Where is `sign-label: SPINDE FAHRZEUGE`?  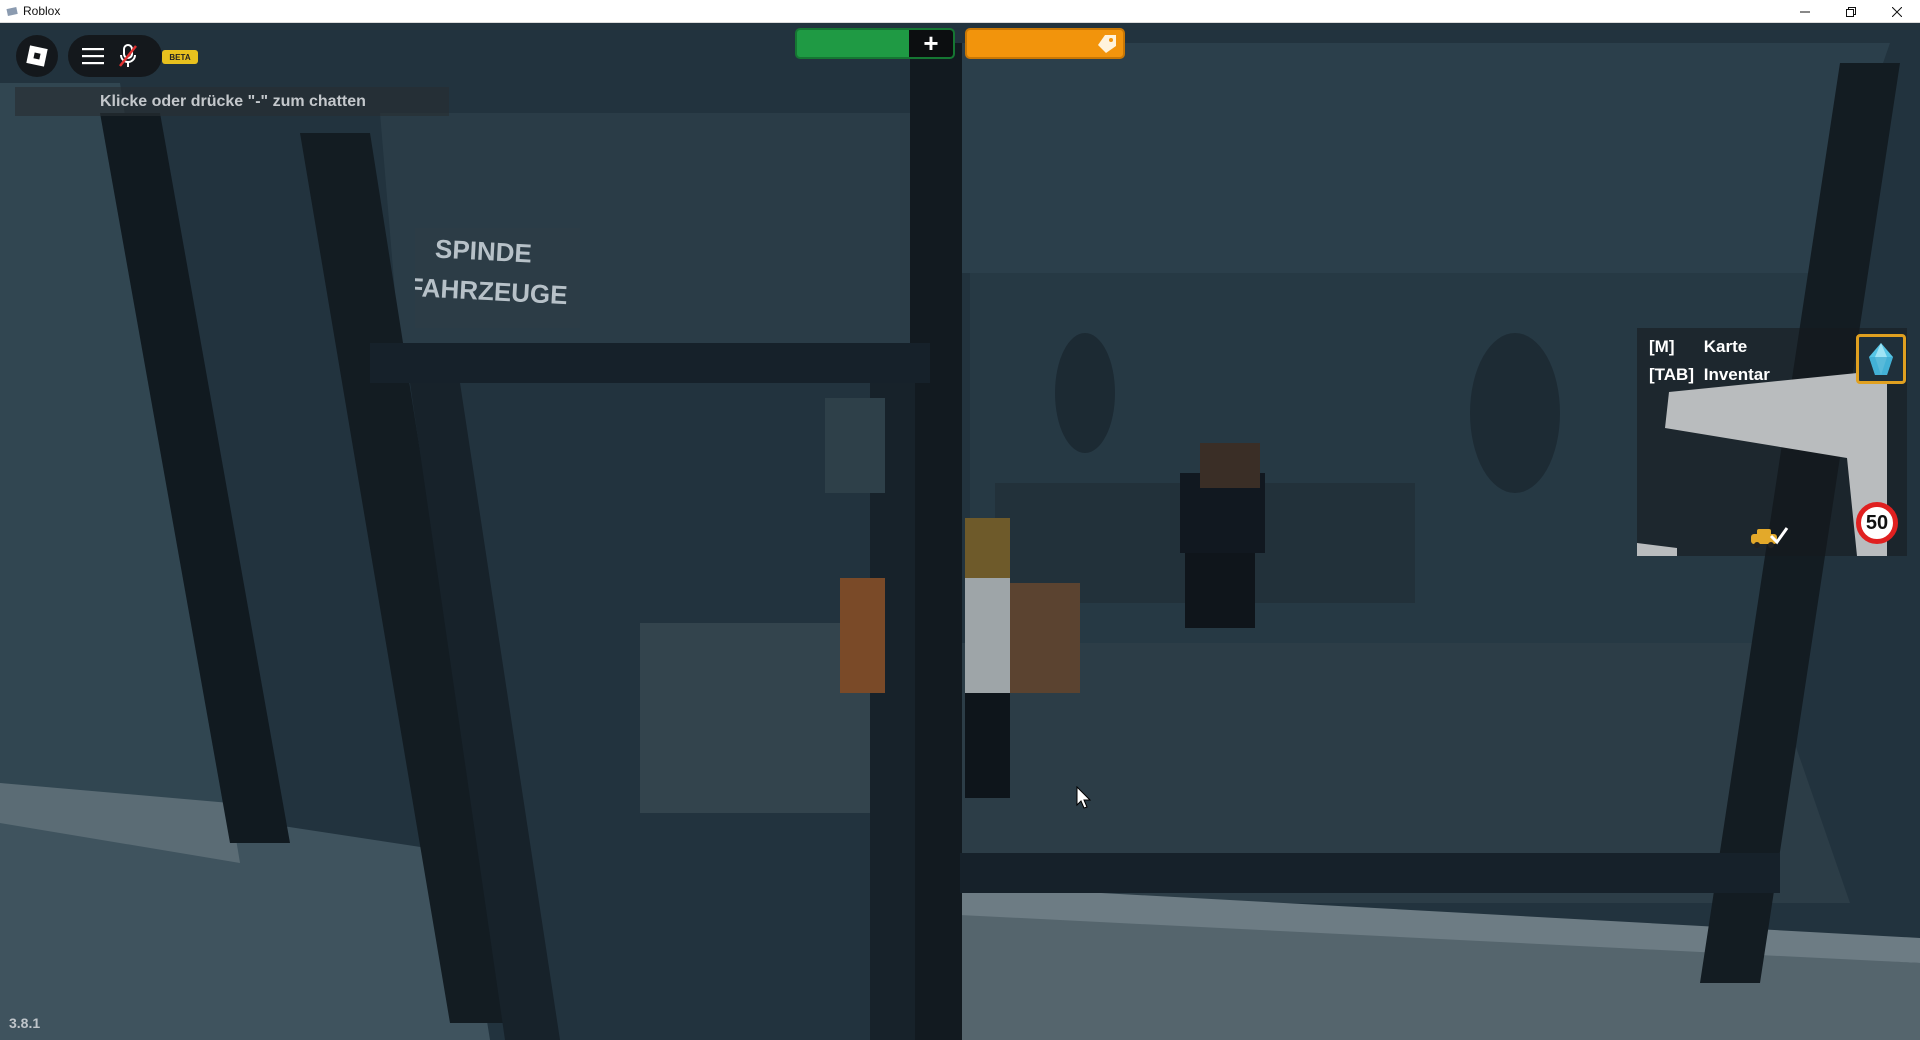
sign-label: SPINDE FAHRZEUGE is located at coordinates (491, 271).